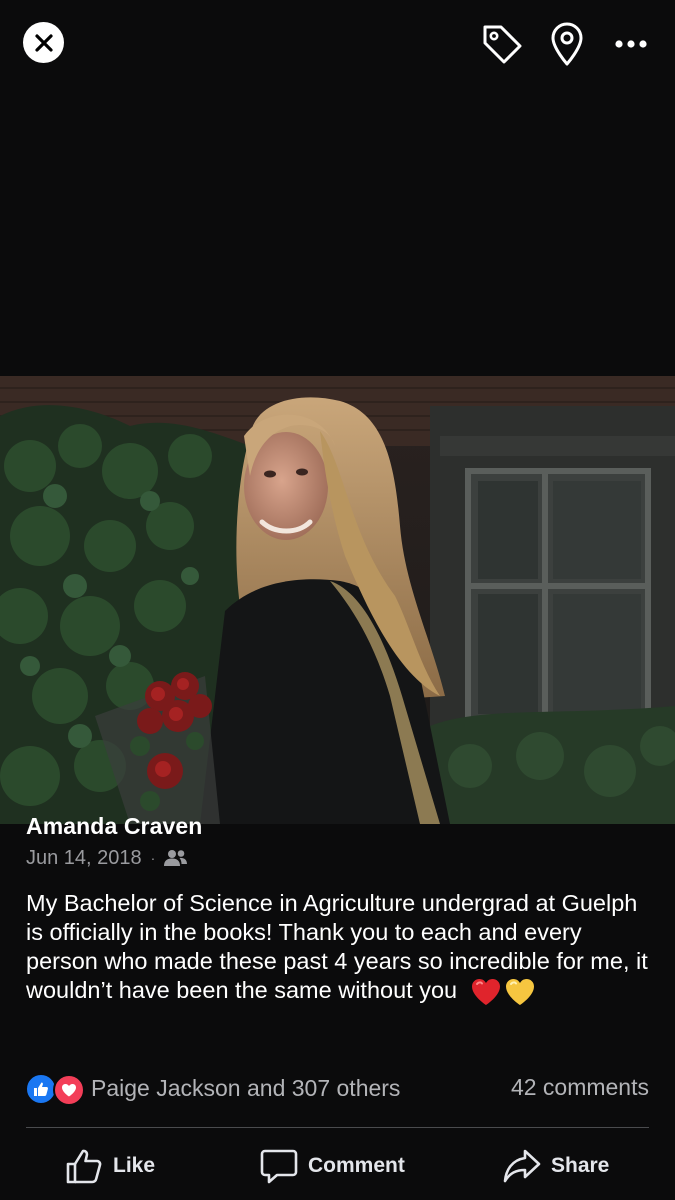  Describe the element at coordinates (69, 1090) in the screenshot. I see `love-reaction-icon` at that location.